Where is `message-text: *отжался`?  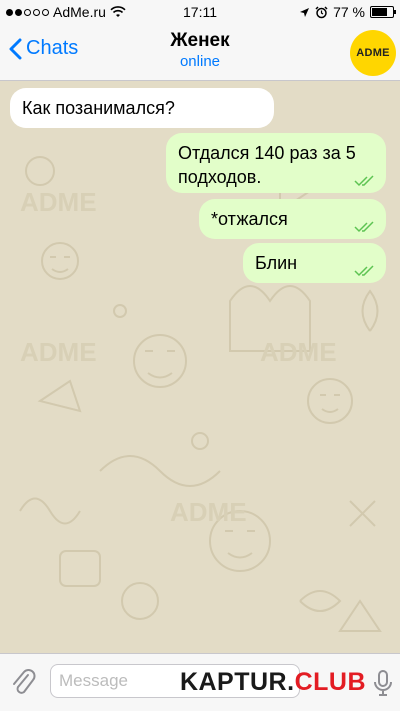
message-text: *отжался is located at coordinates (249, 219).